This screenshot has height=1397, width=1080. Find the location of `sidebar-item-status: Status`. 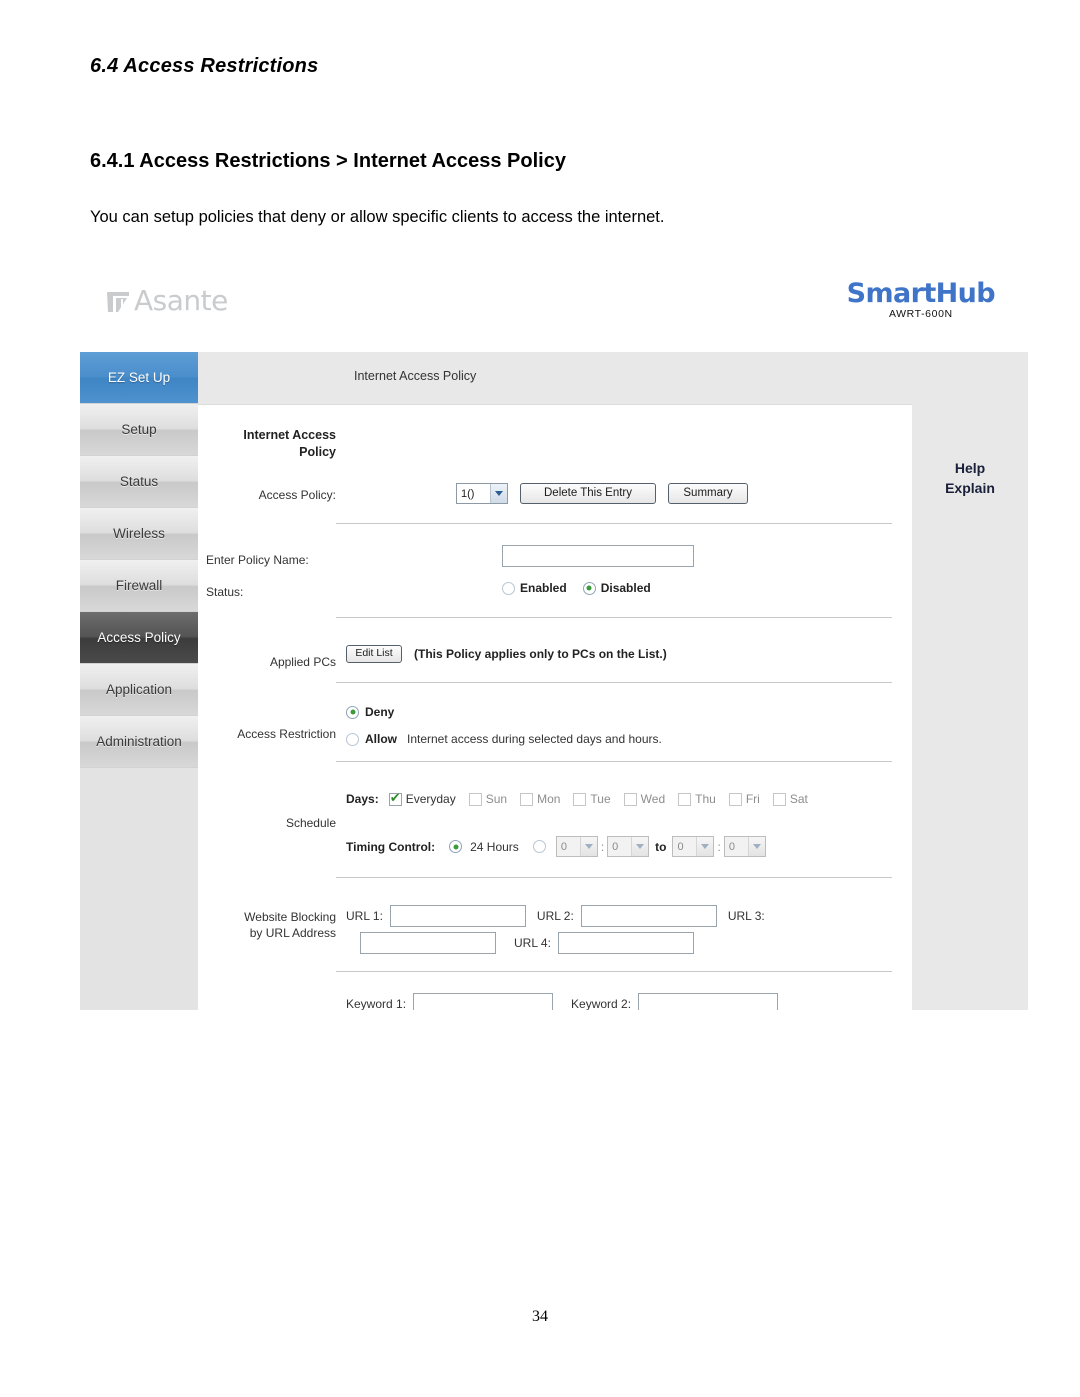

sidebar-item-status: Status is located at coordinates (139, 482).